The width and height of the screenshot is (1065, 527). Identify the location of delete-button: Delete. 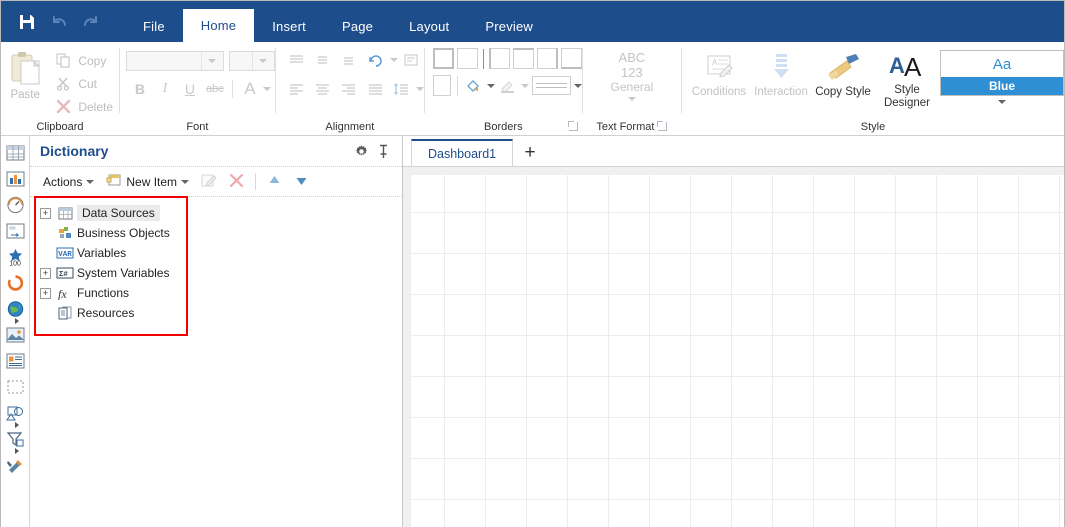
(84, 106).